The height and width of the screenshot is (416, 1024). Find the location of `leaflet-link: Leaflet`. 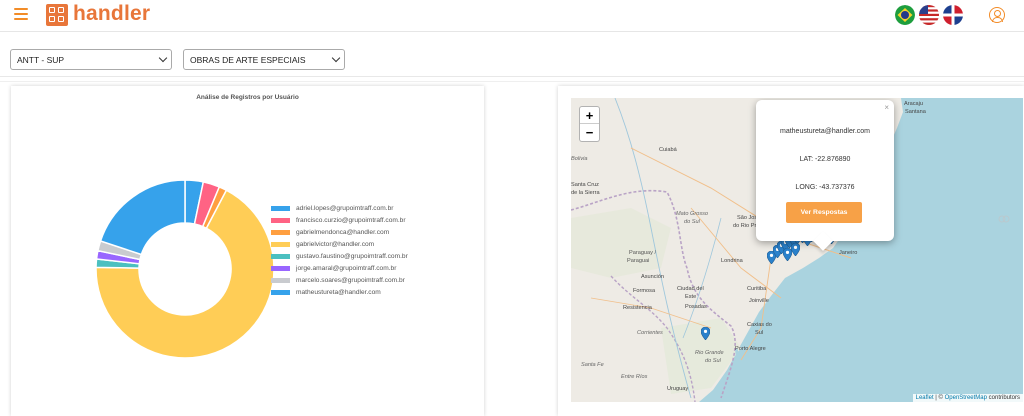

leaflet-link: Leaflet is located at coordinates (925, 398).